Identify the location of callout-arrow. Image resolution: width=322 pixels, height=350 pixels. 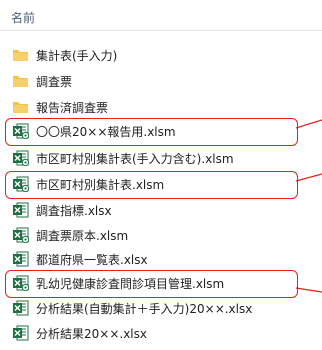
(308, 206).